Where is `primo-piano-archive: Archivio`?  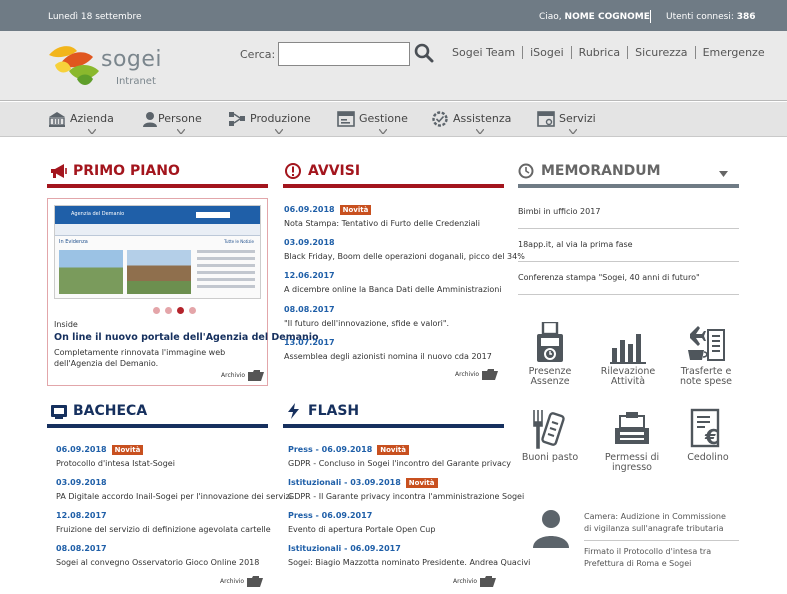 primo-piano-archive: Archivio is located at coordinates (243, 375).